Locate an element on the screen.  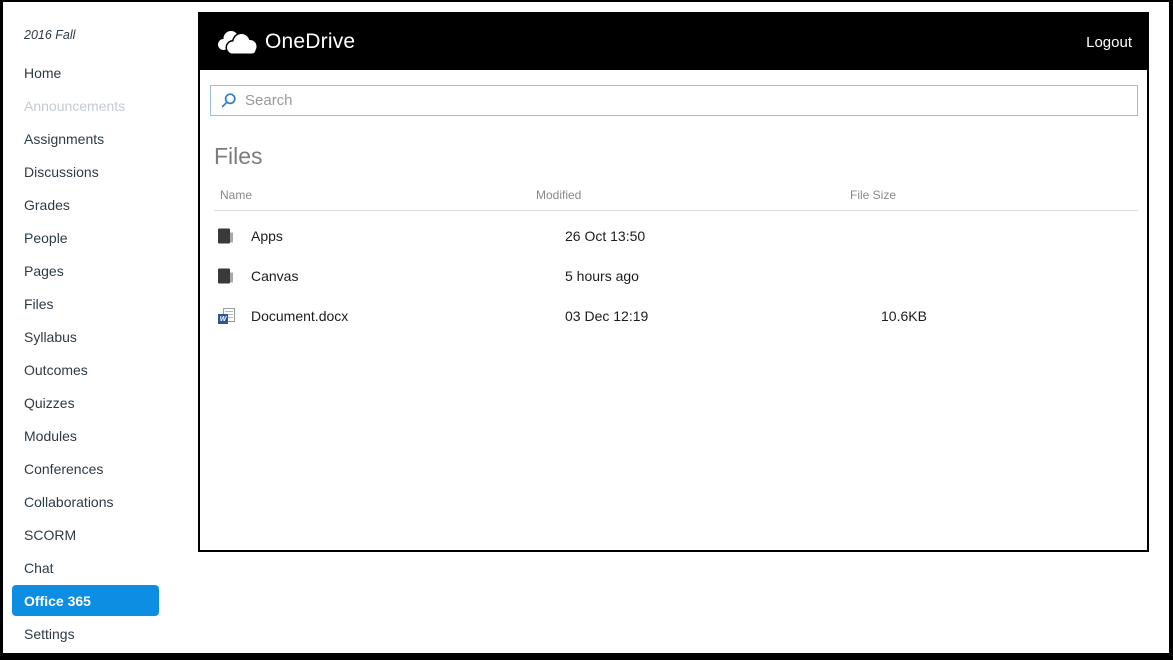
sidebar-item-grades: Grades is located at coordinates (85, 204).